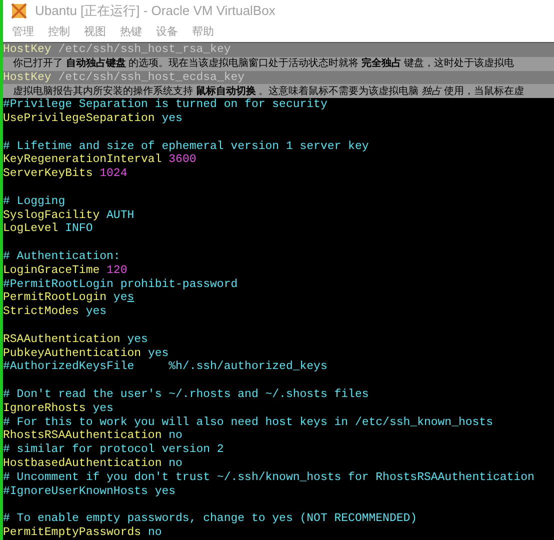  I want to click on config-key: UsePrivilegeSeparation, so click(82, 118).